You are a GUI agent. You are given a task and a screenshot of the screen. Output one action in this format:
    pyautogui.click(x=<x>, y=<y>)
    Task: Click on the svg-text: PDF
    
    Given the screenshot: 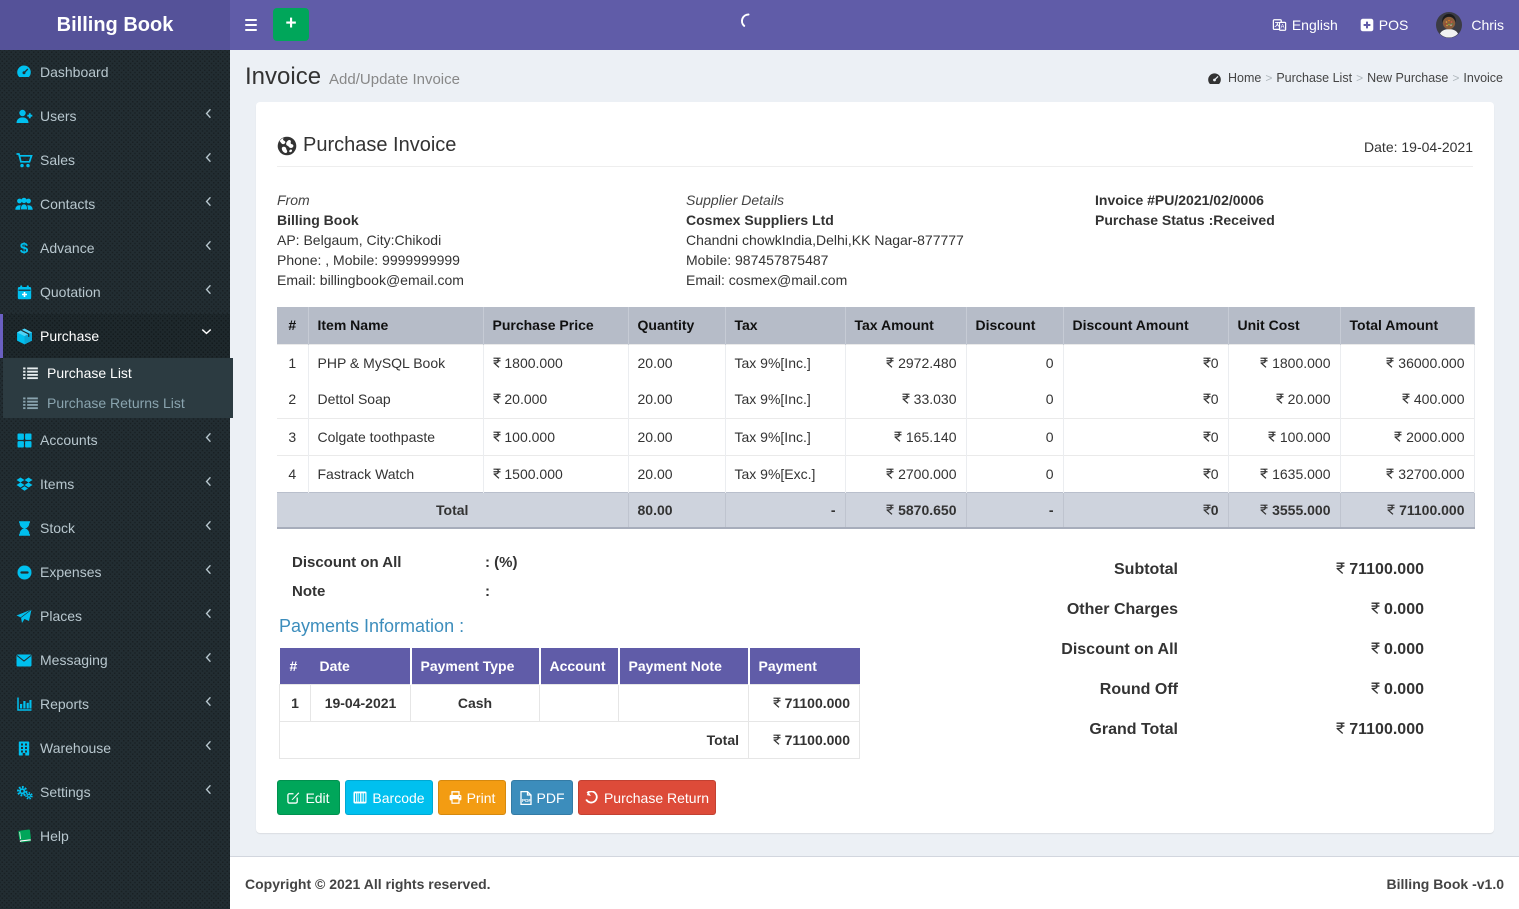 What is the action you would take?
    pyautogui.click(x=526, y=800)
    